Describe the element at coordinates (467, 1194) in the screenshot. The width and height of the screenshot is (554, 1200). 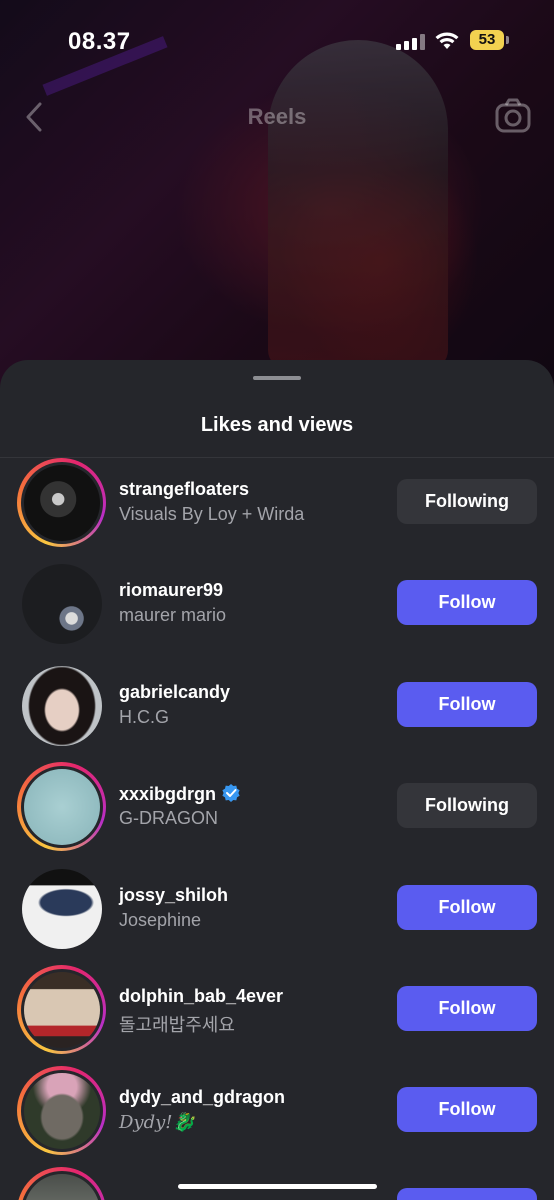
I see `follow-button` at that location.